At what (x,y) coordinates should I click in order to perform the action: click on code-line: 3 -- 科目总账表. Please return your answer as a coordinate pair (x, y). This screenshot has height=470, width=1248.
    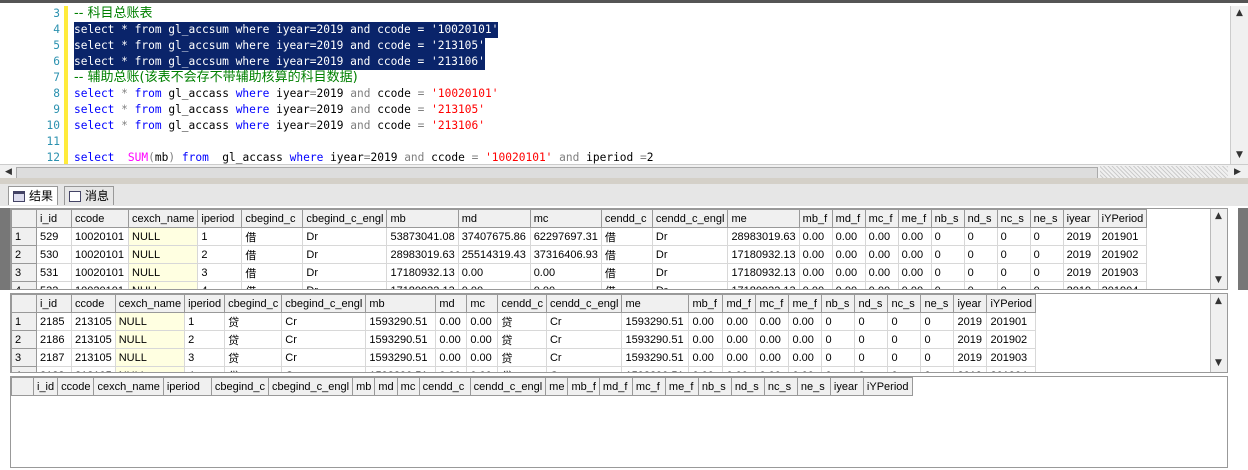
    Looking at the image, I should click on (615, 14).